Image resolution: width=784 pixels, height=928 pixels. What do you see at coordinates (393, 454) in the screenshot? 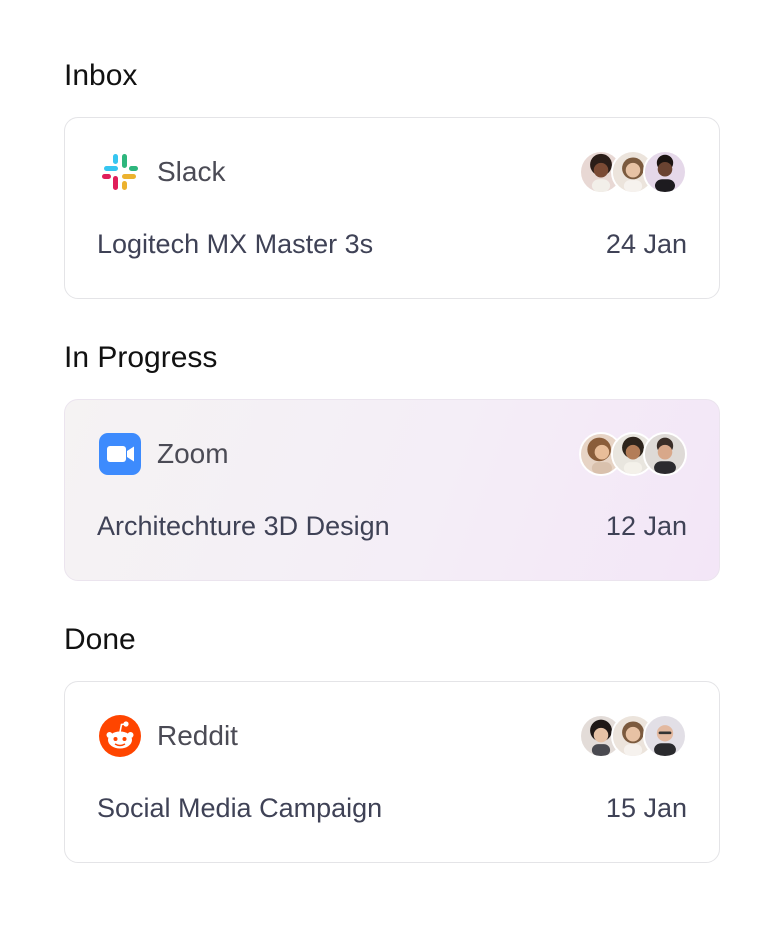
I see `card-header: Zoom` at bounding box center [393, 454].